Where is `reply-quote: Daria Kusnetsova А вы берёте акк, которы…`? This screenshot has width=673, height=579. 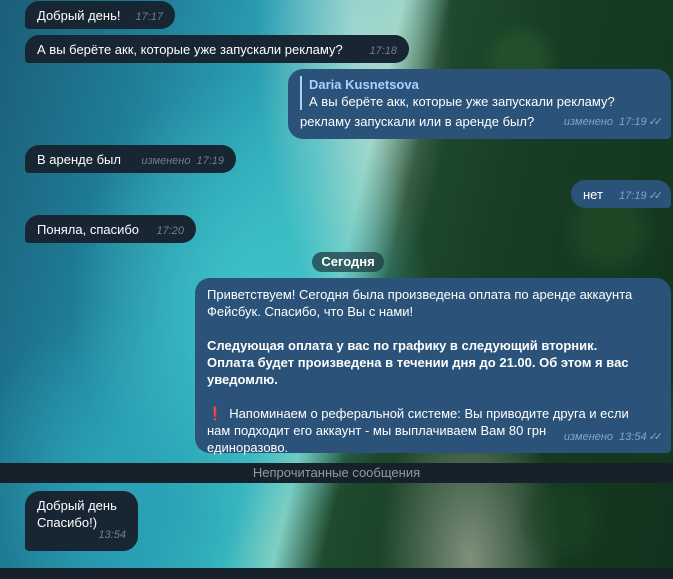 reply-quote: Daria Kusnetsova А вы берёте акк, которы… is located at coordinates (479, 93).